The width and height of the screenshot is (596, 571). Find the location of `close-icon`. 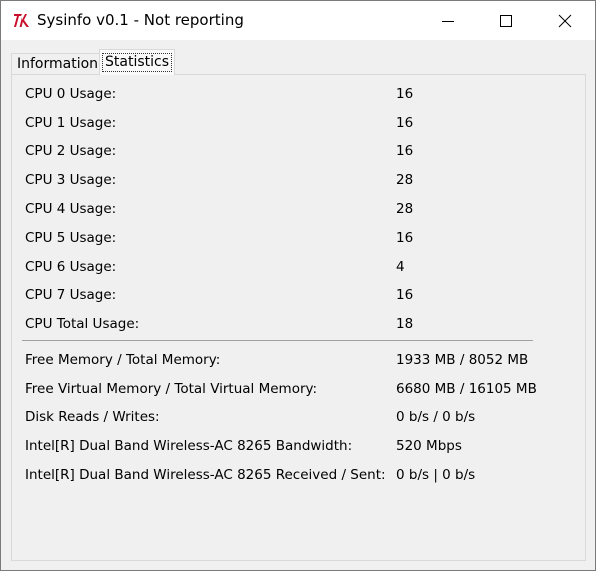

close-icon is located at coordinates (565, 21).